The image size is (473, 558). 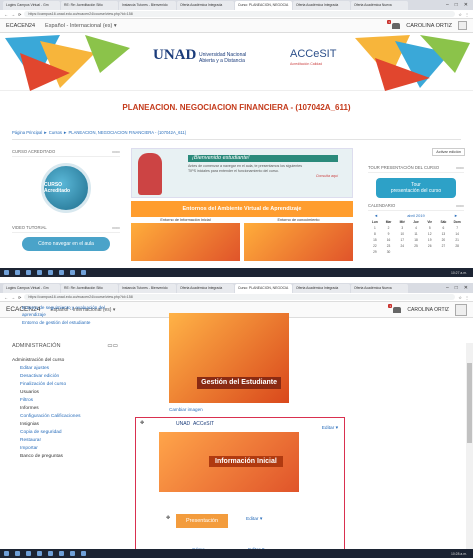 I want to click on admin-item-badges: Insignias, so click(x=67, y=425).